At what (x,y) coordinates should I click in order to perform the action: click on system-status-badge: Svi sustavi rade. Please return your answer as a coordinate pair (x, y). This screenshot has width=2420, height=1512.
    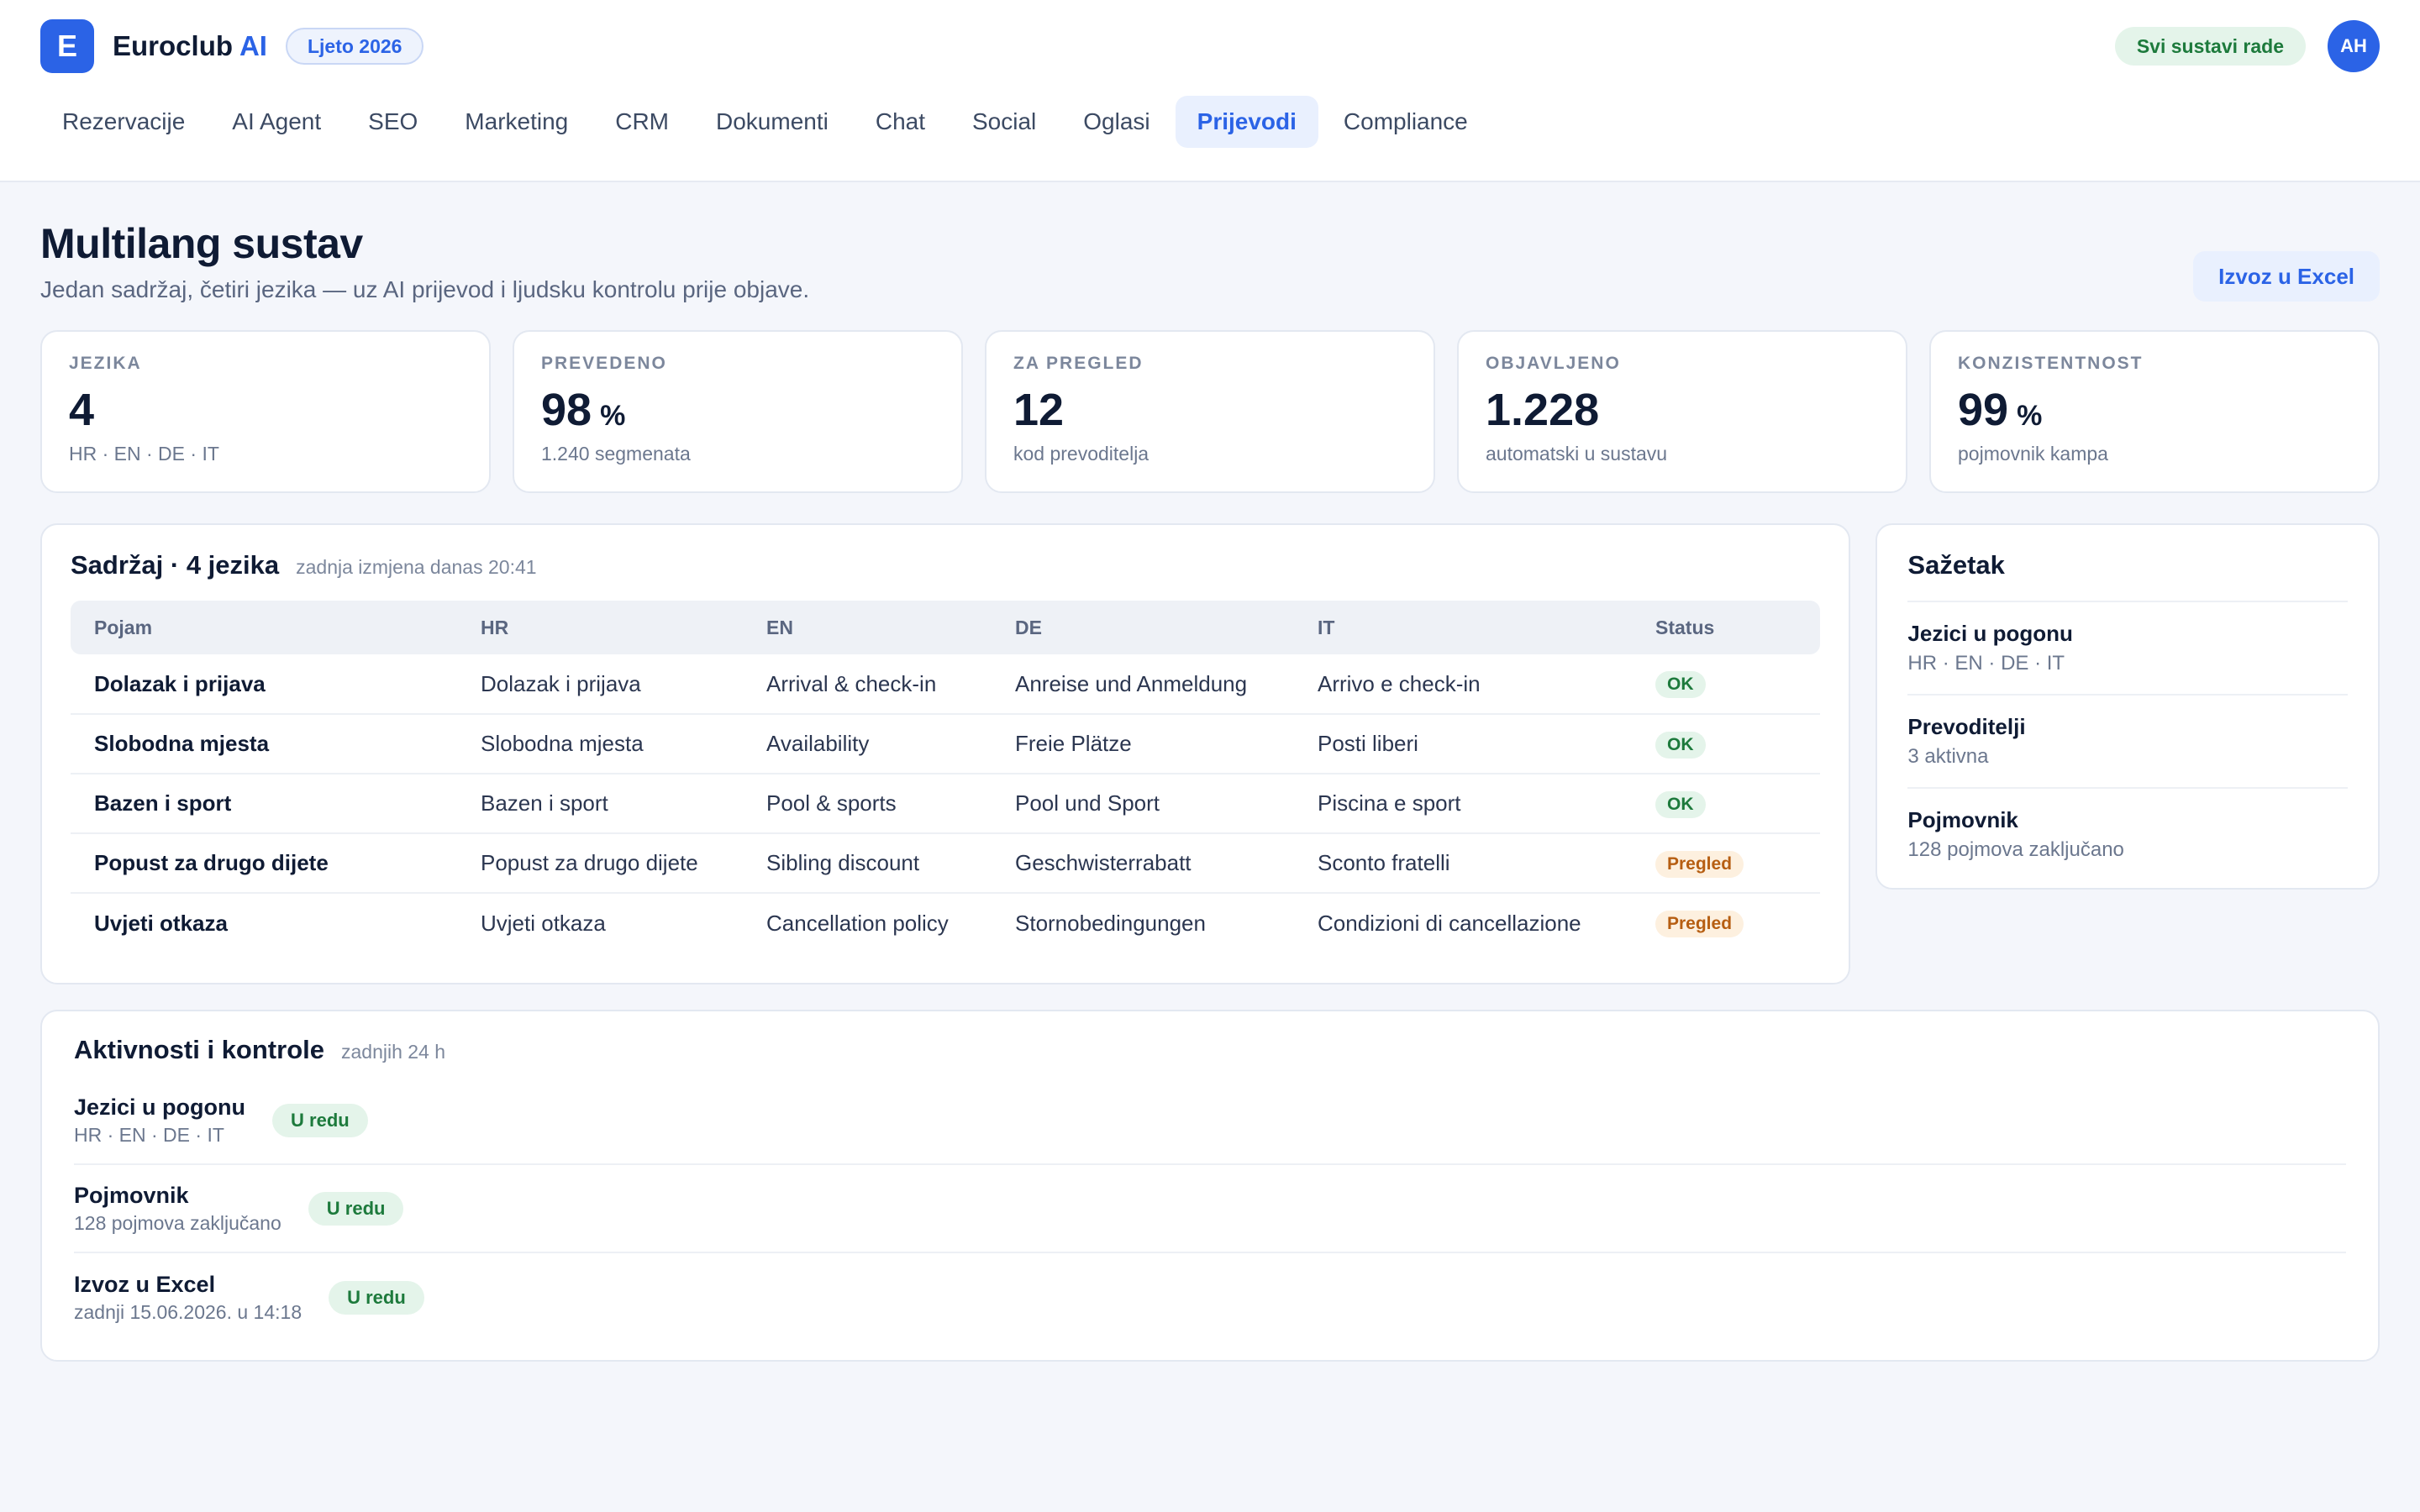
    Looking at the image, I should click on (2210, 46).